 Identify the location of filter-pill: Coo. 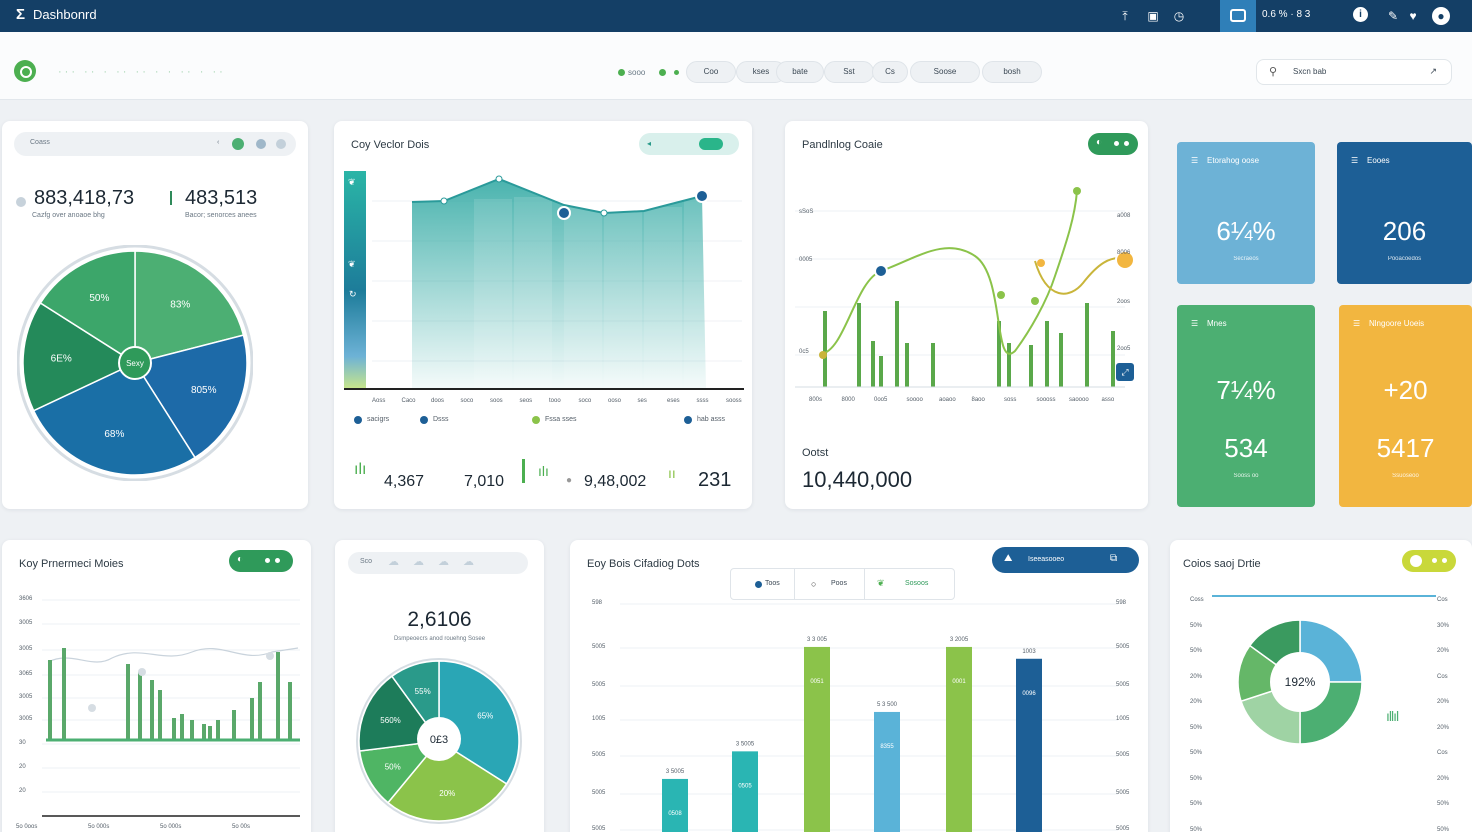
(711, 72).